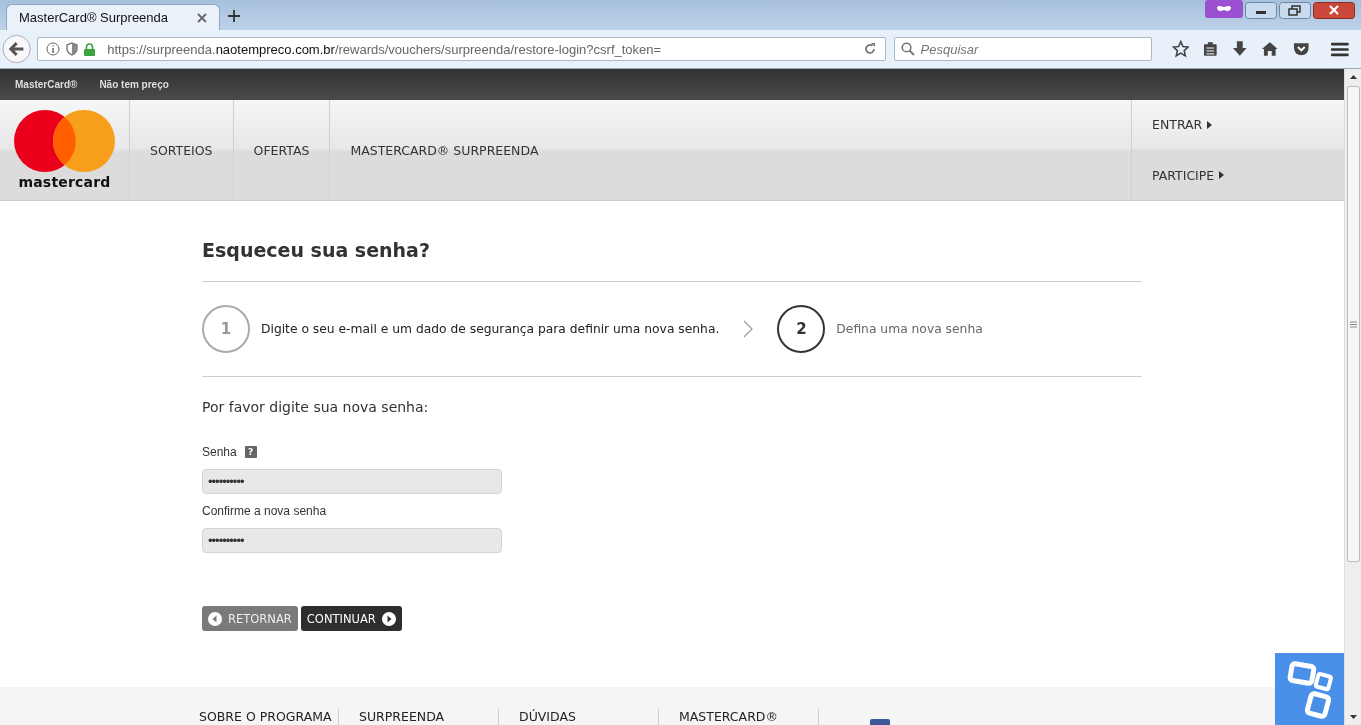 The image size is (1361, 725). I want to click on logo-wordmark: mastercard, so click(64, 182).